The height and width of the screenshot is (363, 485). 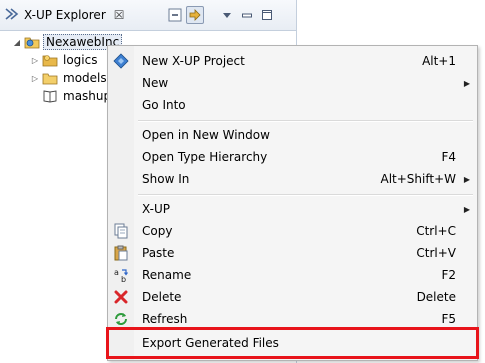 What do you see at coordinates (292, 319) in the screenshot?
I see `menu-item-refresh: Refresh F5` at bounding box center [292, 319].